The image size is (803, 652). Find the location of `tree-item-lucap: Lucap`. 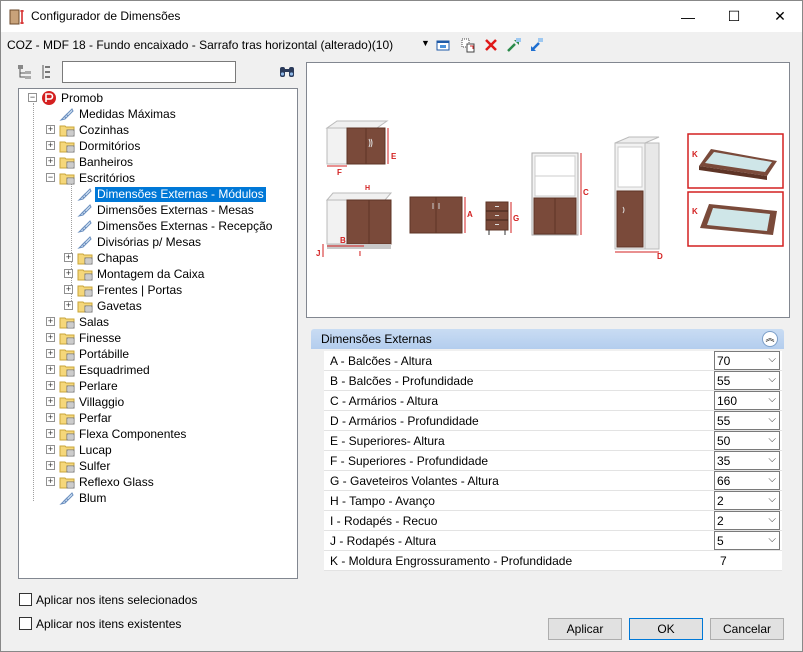

tree-item-lucap: Lucap is located at coordinates (86, 450).